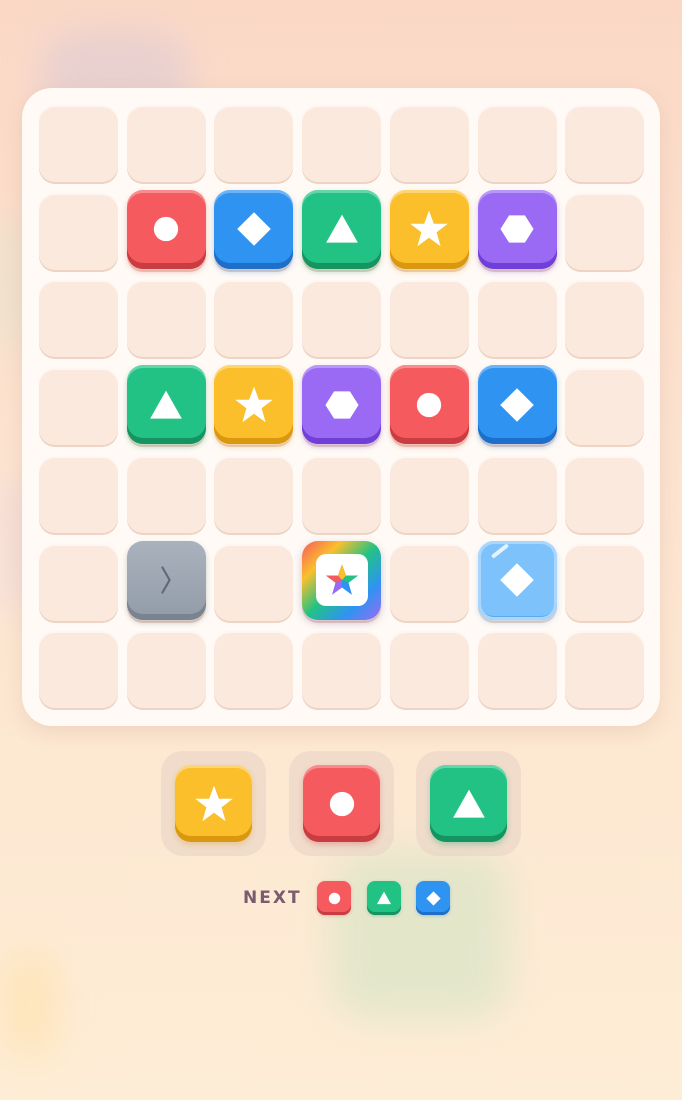 Image resolution: width=682 pixels, height=1100 pixels. I want to click on tray-piece-yellow-star, so click(213, 803).